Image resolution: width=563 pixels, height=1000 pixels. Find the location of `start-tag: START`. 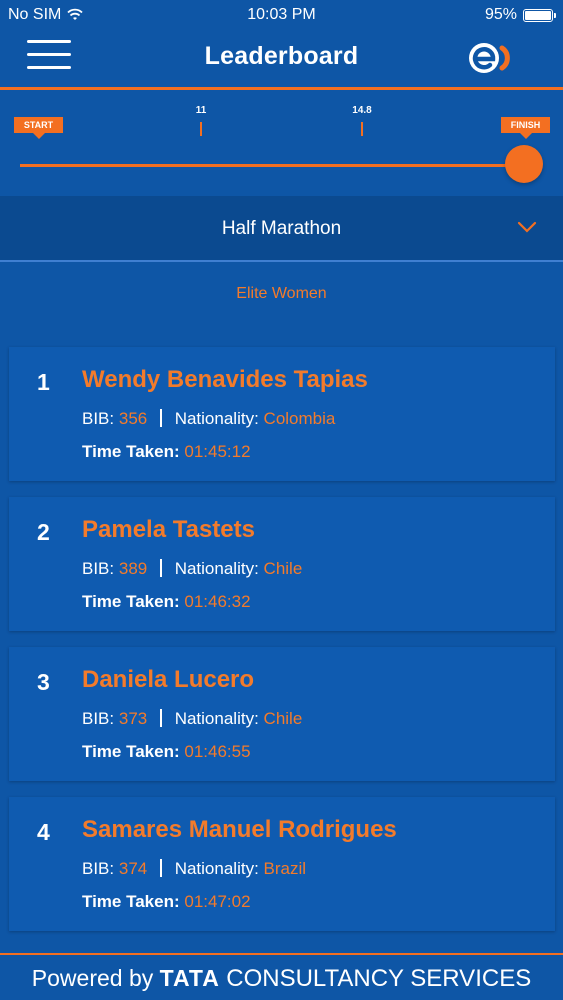

start-tag: START is located at coordinates (38, 128).